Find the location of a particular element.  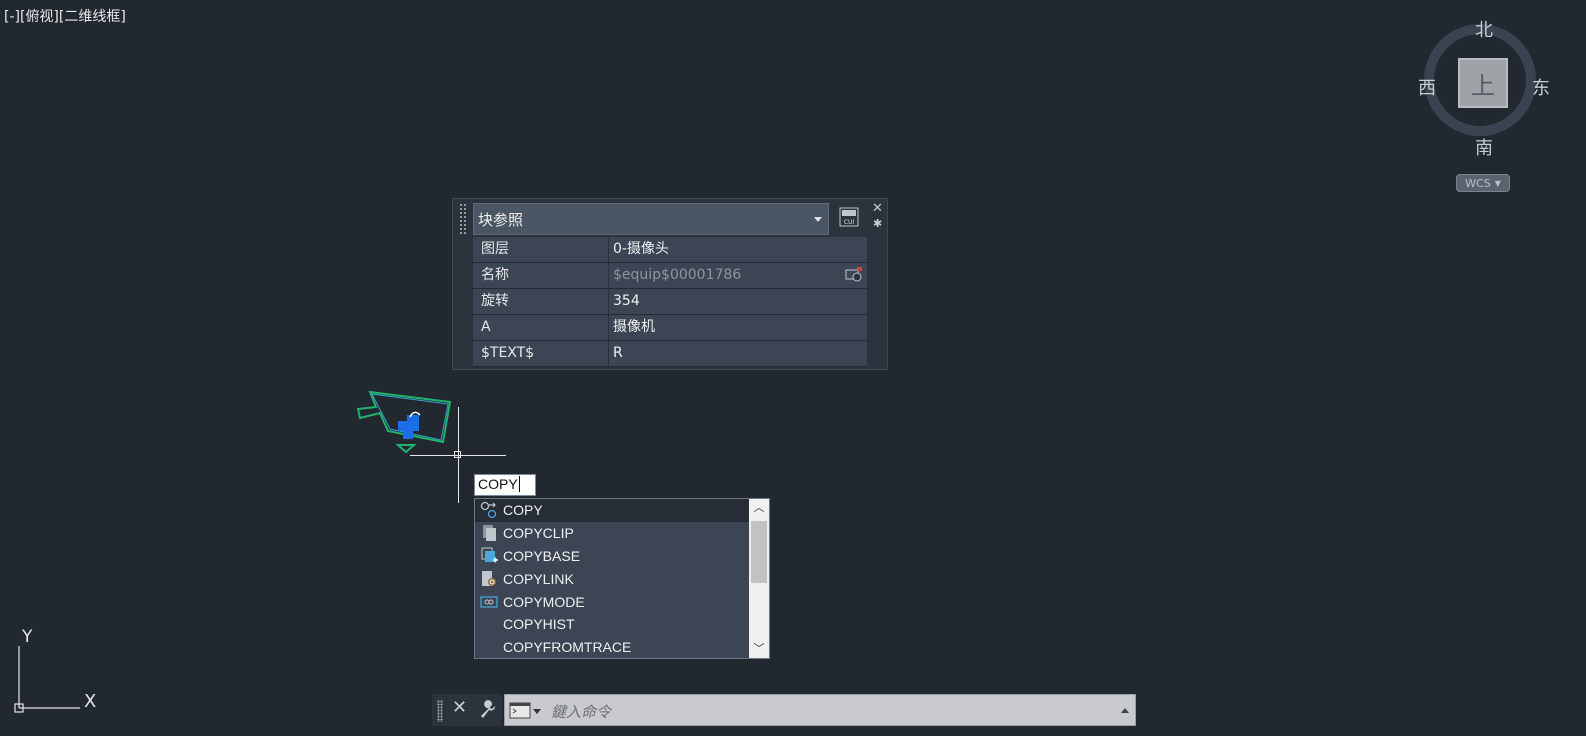

chevron-up-icon is located at coordinates (1125, 710).